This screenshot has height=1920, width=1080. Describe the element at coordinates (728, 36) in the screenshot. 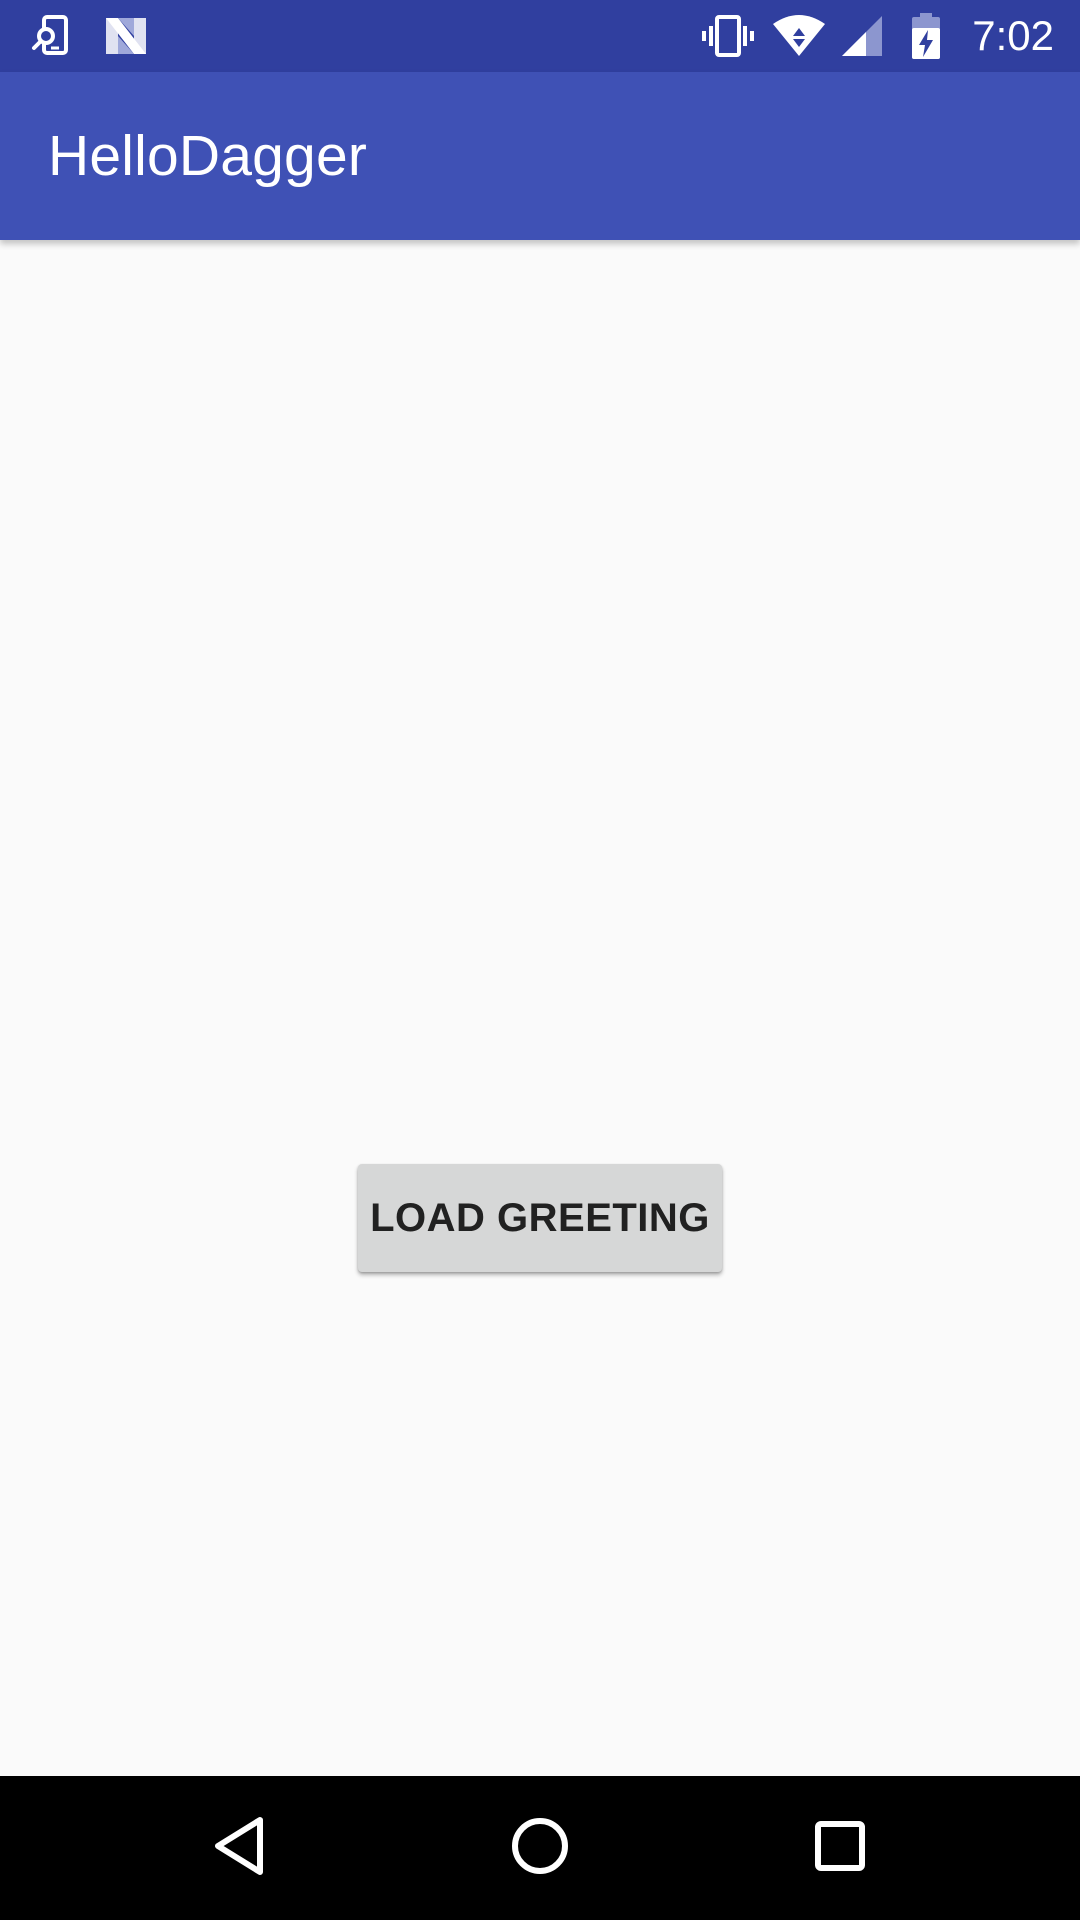

I see `vibrate-icon` at that location.